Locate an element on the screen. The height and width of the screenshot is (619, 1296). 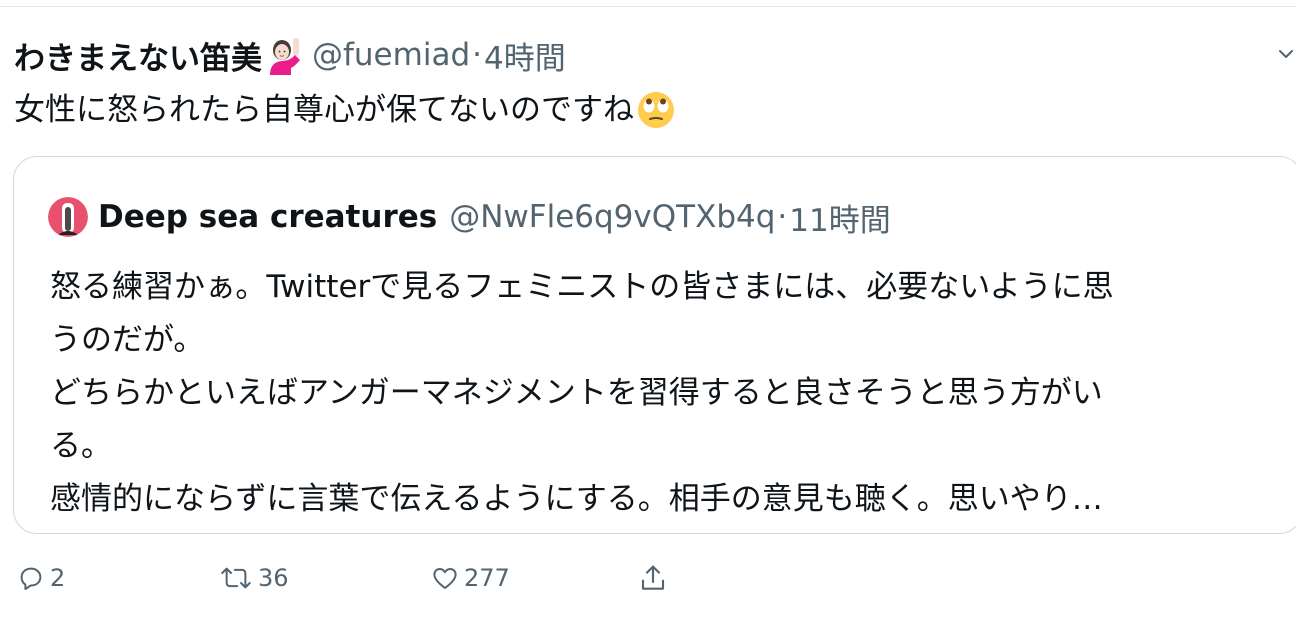
quote-line: うのだが。 is located at coordinates (127, 340).